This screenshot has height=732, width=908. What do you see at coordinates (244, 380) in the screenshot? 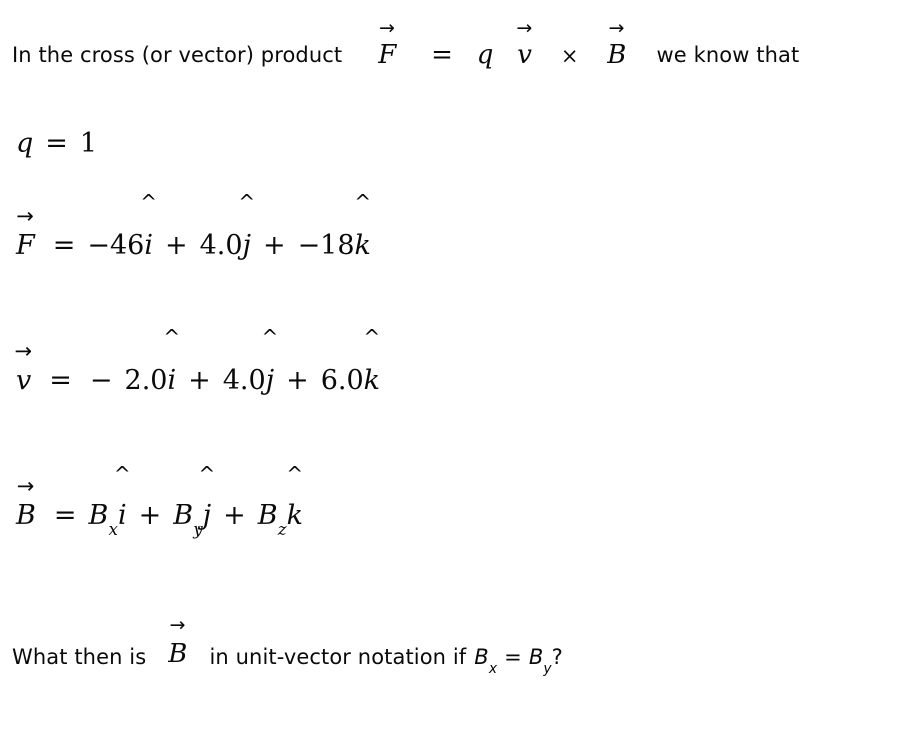
I see `velocity-y-coefficient: 4.0` at bounding box center [244, 380].